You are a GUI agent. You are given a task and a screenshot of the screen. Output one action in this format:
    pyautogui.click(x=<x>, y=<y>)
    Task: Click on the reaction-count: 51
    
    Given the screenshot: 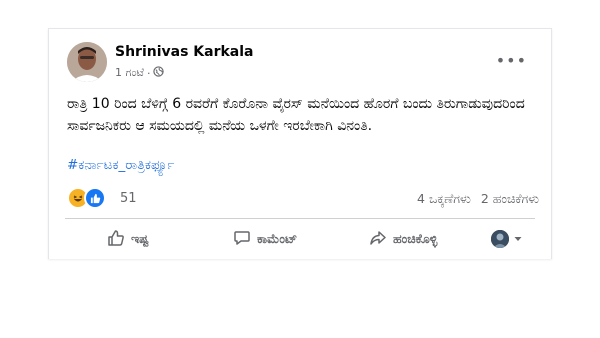 What is the action you would take?
    pyautogui.click(x=128, y=198)
    